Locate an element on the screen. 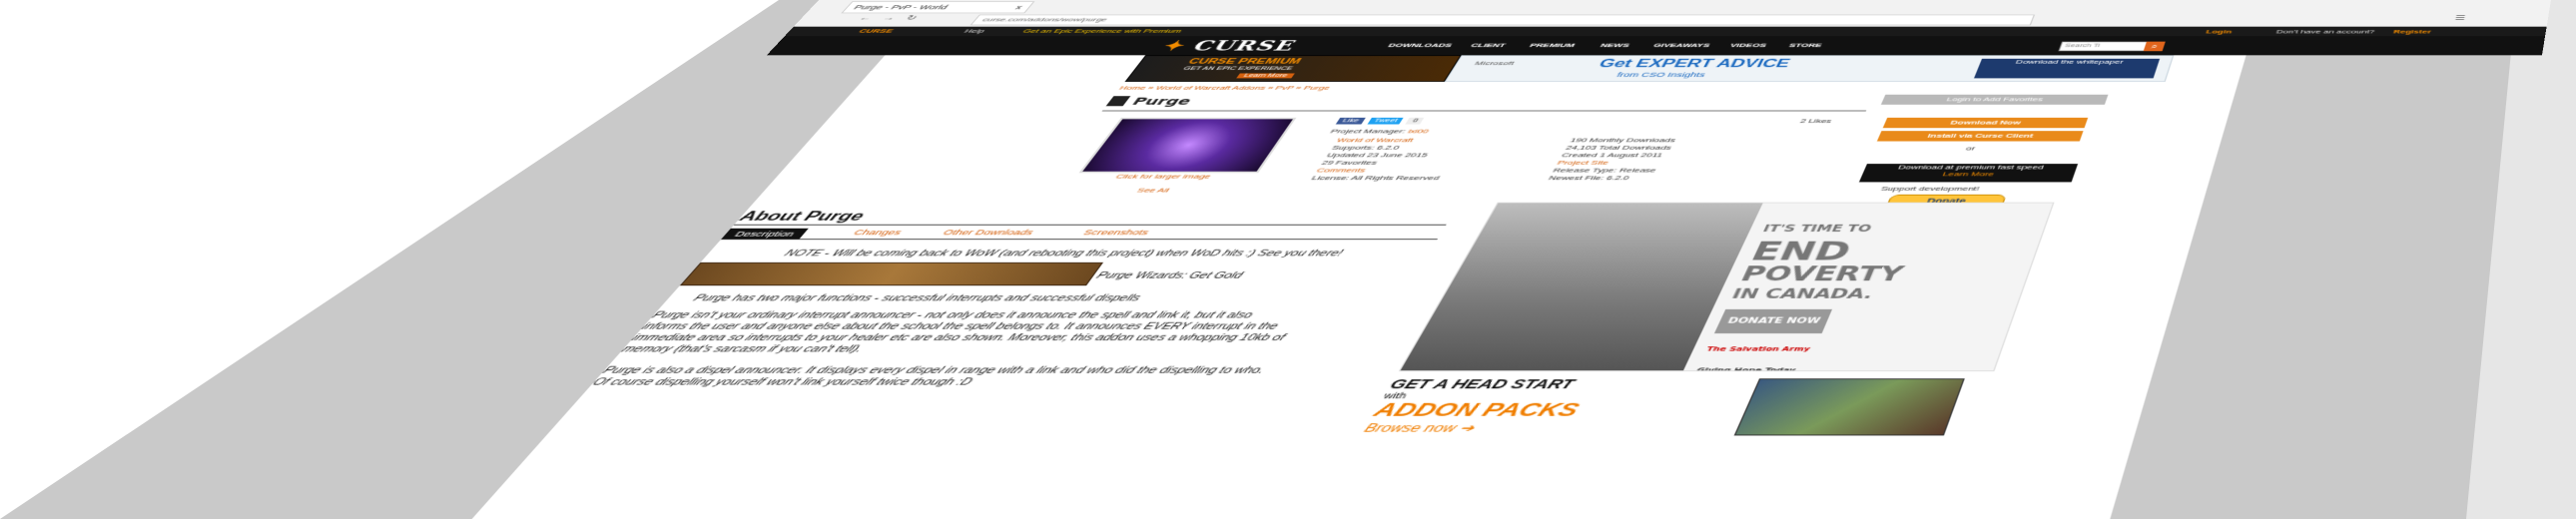 This screenshot has height=519, width=2576. tab-screenshots: Screenshots is located at coordinates (1116, 233).